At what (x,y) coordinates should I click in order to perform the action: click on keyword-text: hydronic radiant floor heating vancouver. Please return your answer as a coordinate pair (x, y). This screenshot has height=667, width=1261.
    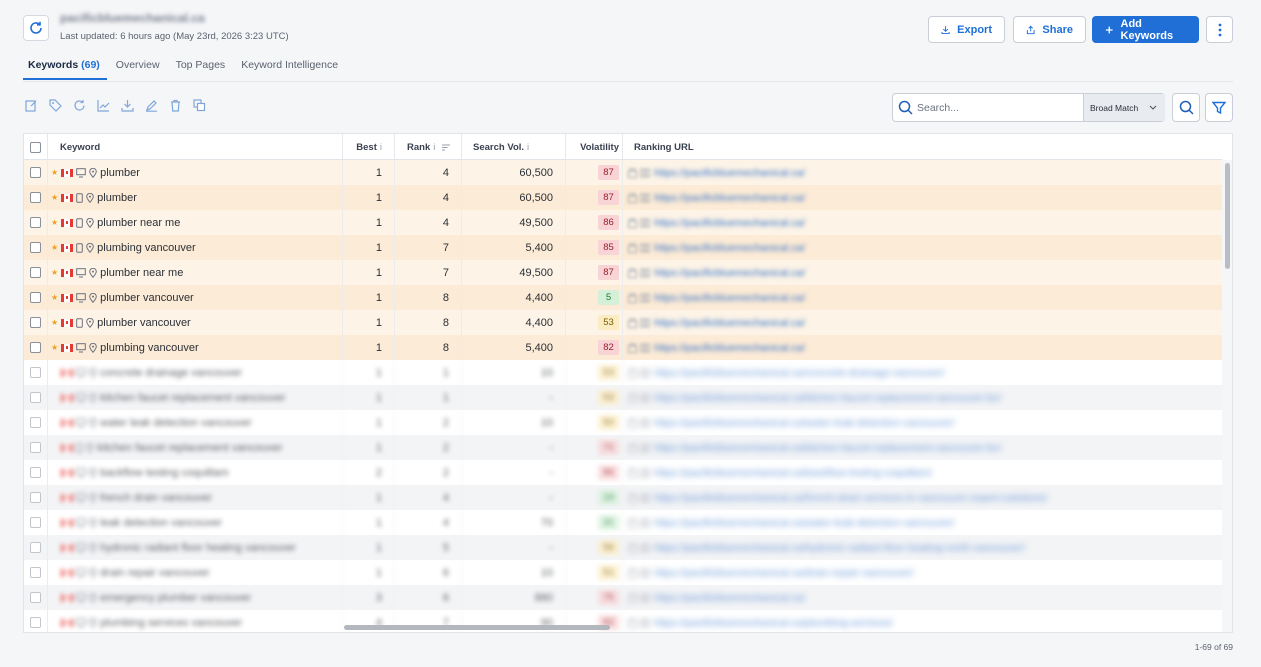
    Looking at the image, I should click on (198, 548).